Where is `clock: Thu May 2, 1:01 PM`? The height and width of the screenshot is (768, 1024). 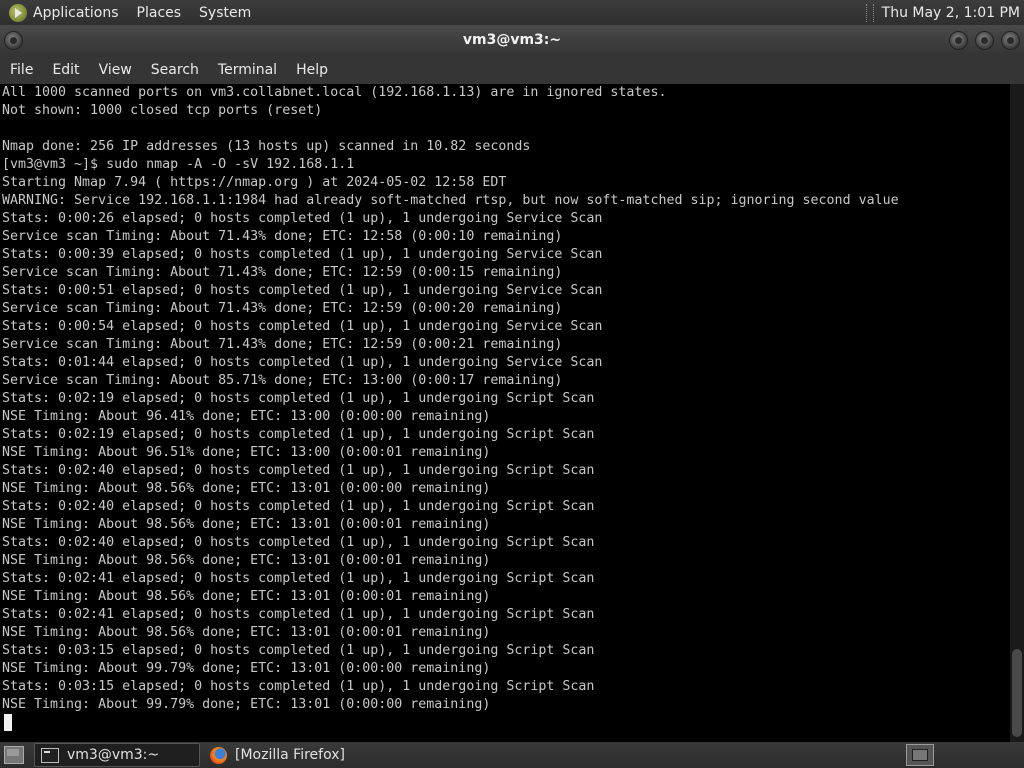 clock: Thu May 2, 1:01 PM is located at coordinates (951, 13).